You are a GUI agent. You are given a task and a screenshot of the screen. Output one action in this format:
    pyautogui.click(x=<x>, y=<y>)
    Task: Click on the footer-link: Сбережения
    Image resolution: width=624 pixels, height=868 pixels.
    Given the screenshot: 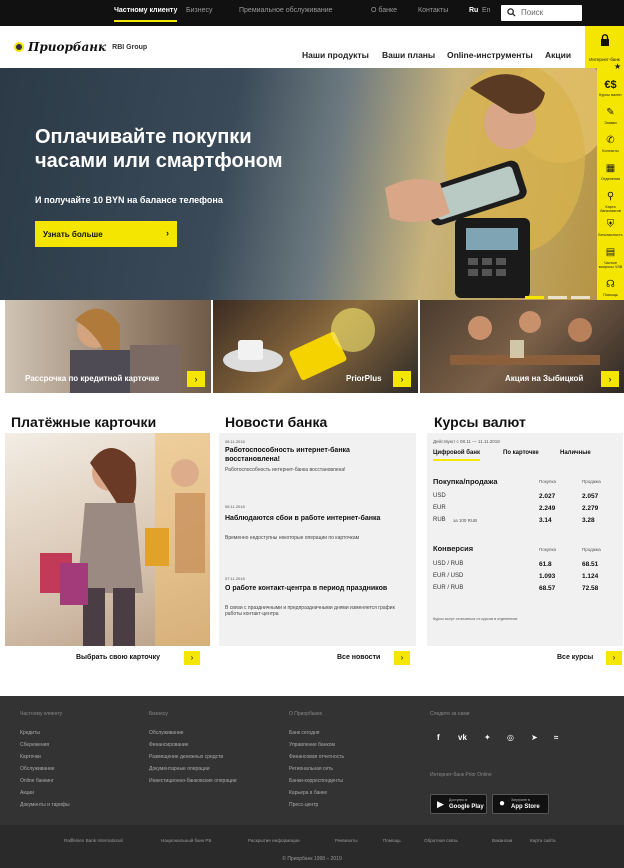 What is the action you would take?
    pyautogui.click(x=34, y=745)
    